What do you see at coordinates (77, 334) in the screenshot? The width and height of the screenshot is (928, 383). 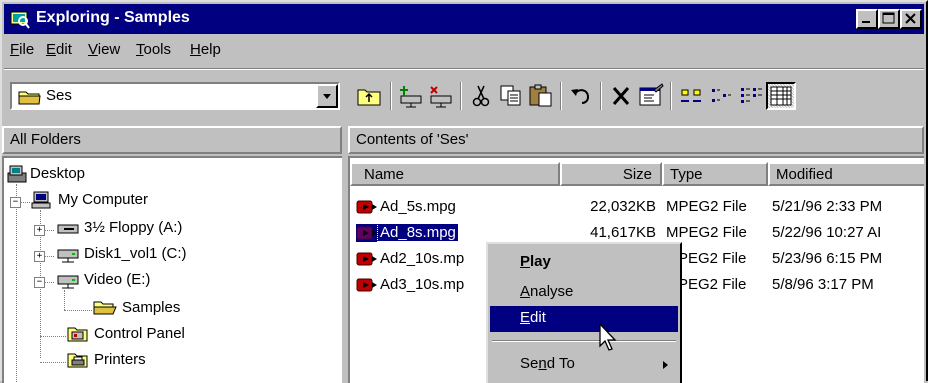 I see `control-panel-icon` at bounding box center [77, 334].